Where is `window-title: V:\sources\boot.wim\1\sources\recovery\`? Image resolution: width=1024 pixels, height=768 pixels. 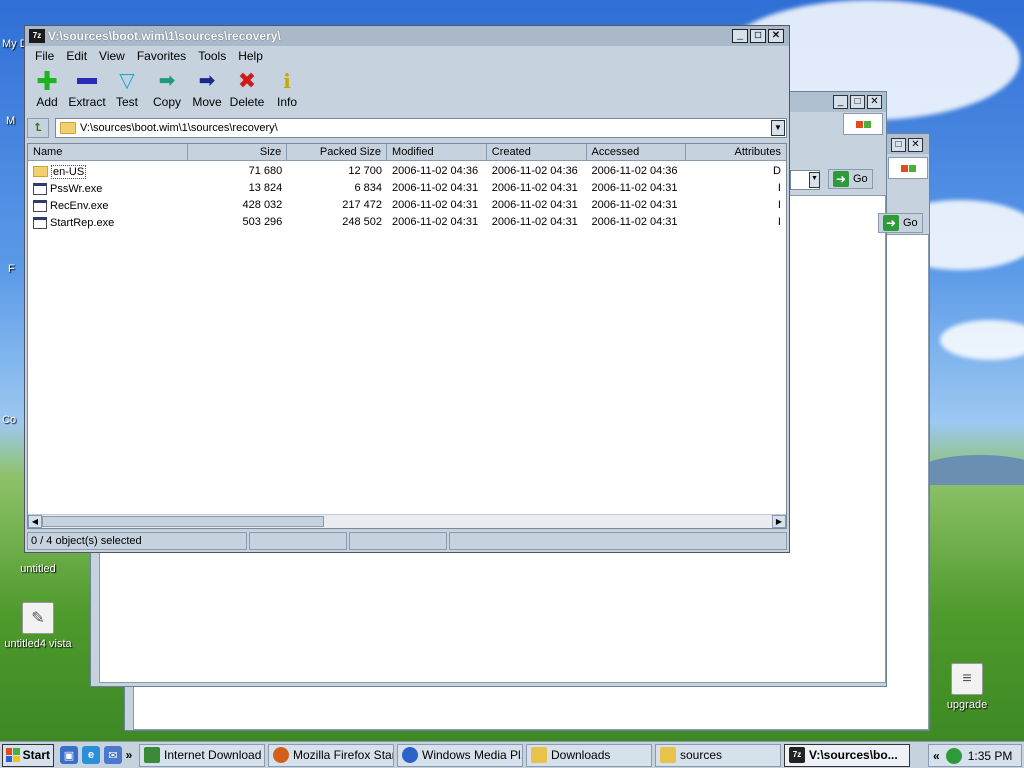 window-title: V:\sources\boot.wim\1\sources\recovery\ is located at coordinates (164, 36).